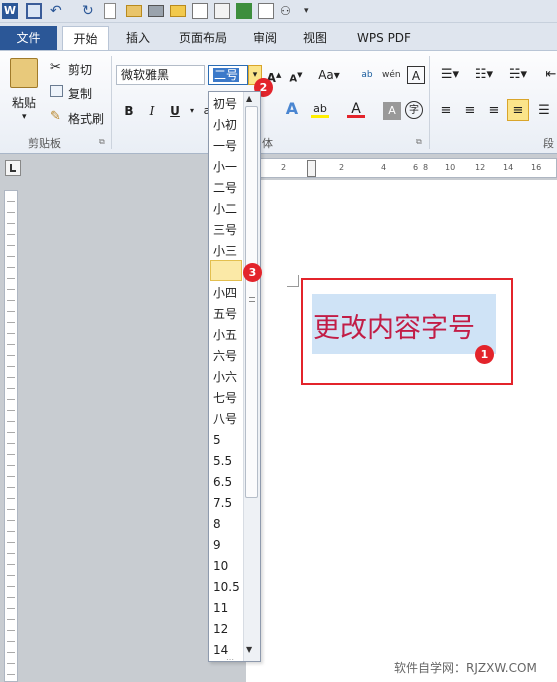 Image resolution: width=557 pixels, height=682 pixels. I want to click on margin-corner-mark, so click(293, 281).